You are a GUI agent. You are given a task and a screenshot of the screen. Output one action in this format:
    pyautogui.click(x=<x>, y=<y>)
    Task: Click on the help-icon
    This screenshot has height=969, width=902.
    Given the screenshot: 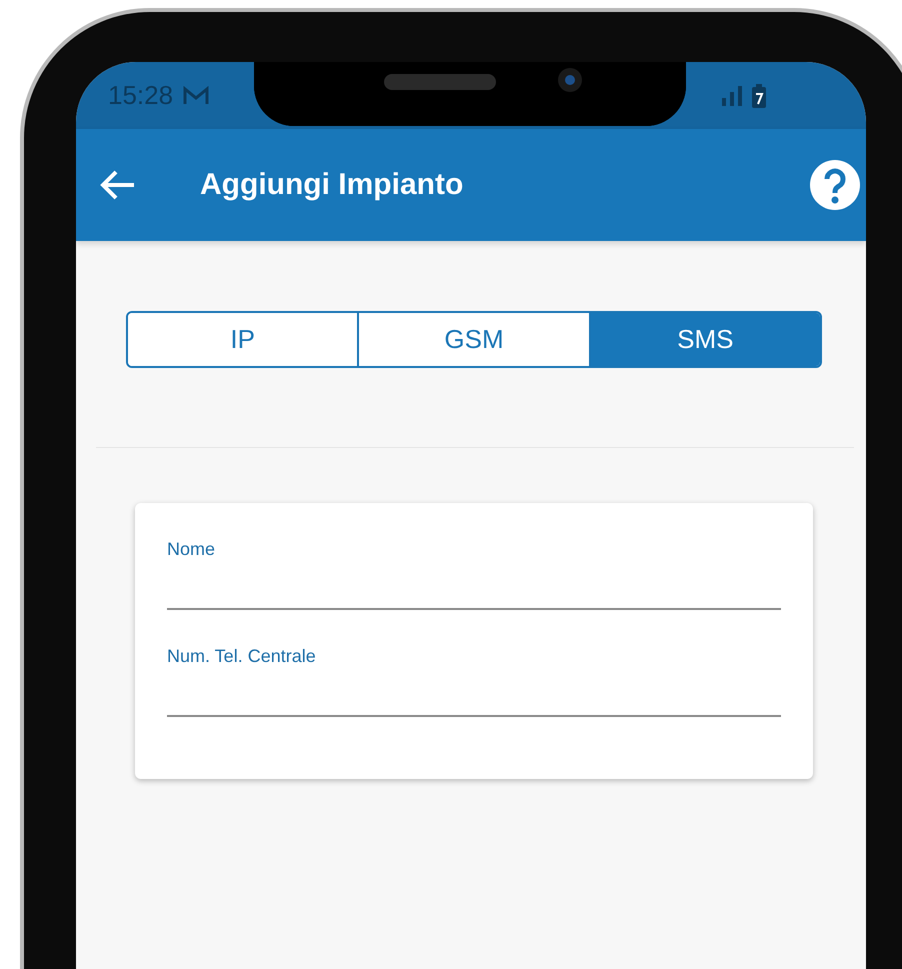 What is the action you would take?
    pyautogui.click(x=835, y=185)
    